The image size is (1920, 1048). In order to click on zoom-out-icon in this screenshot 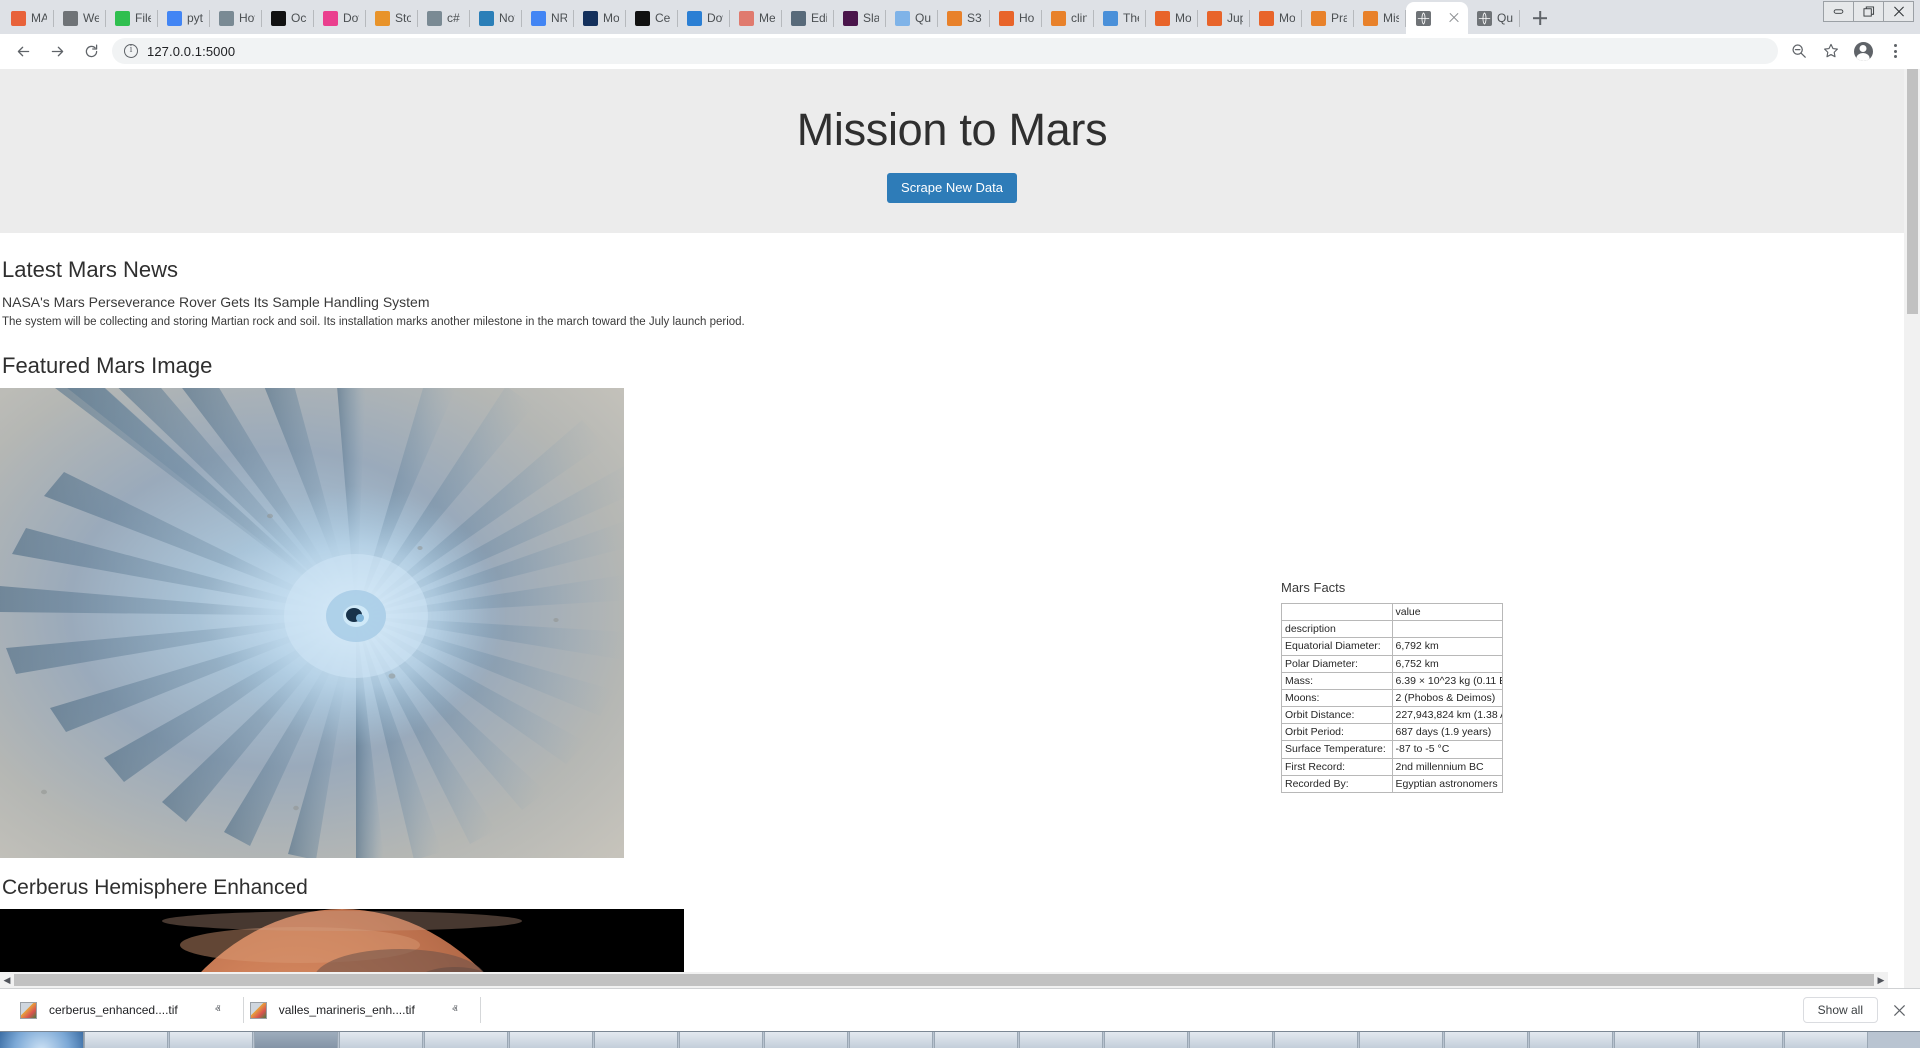, I will do `click(1799, 51)`.